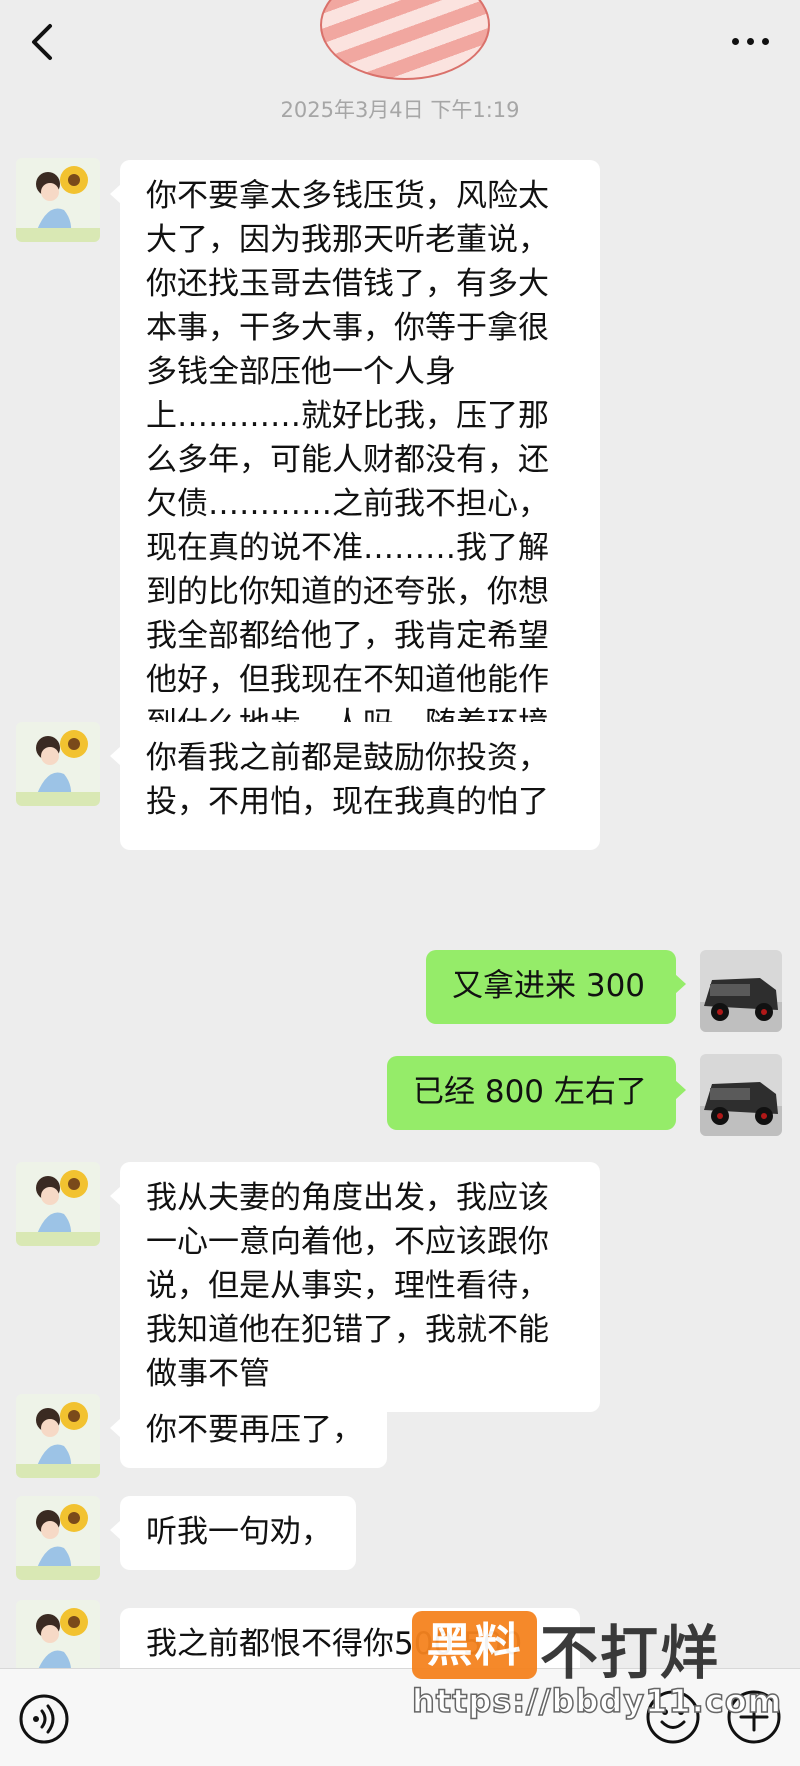  I want to click on message-bubble-sent: 又拿进来 300, so click(556, 987).